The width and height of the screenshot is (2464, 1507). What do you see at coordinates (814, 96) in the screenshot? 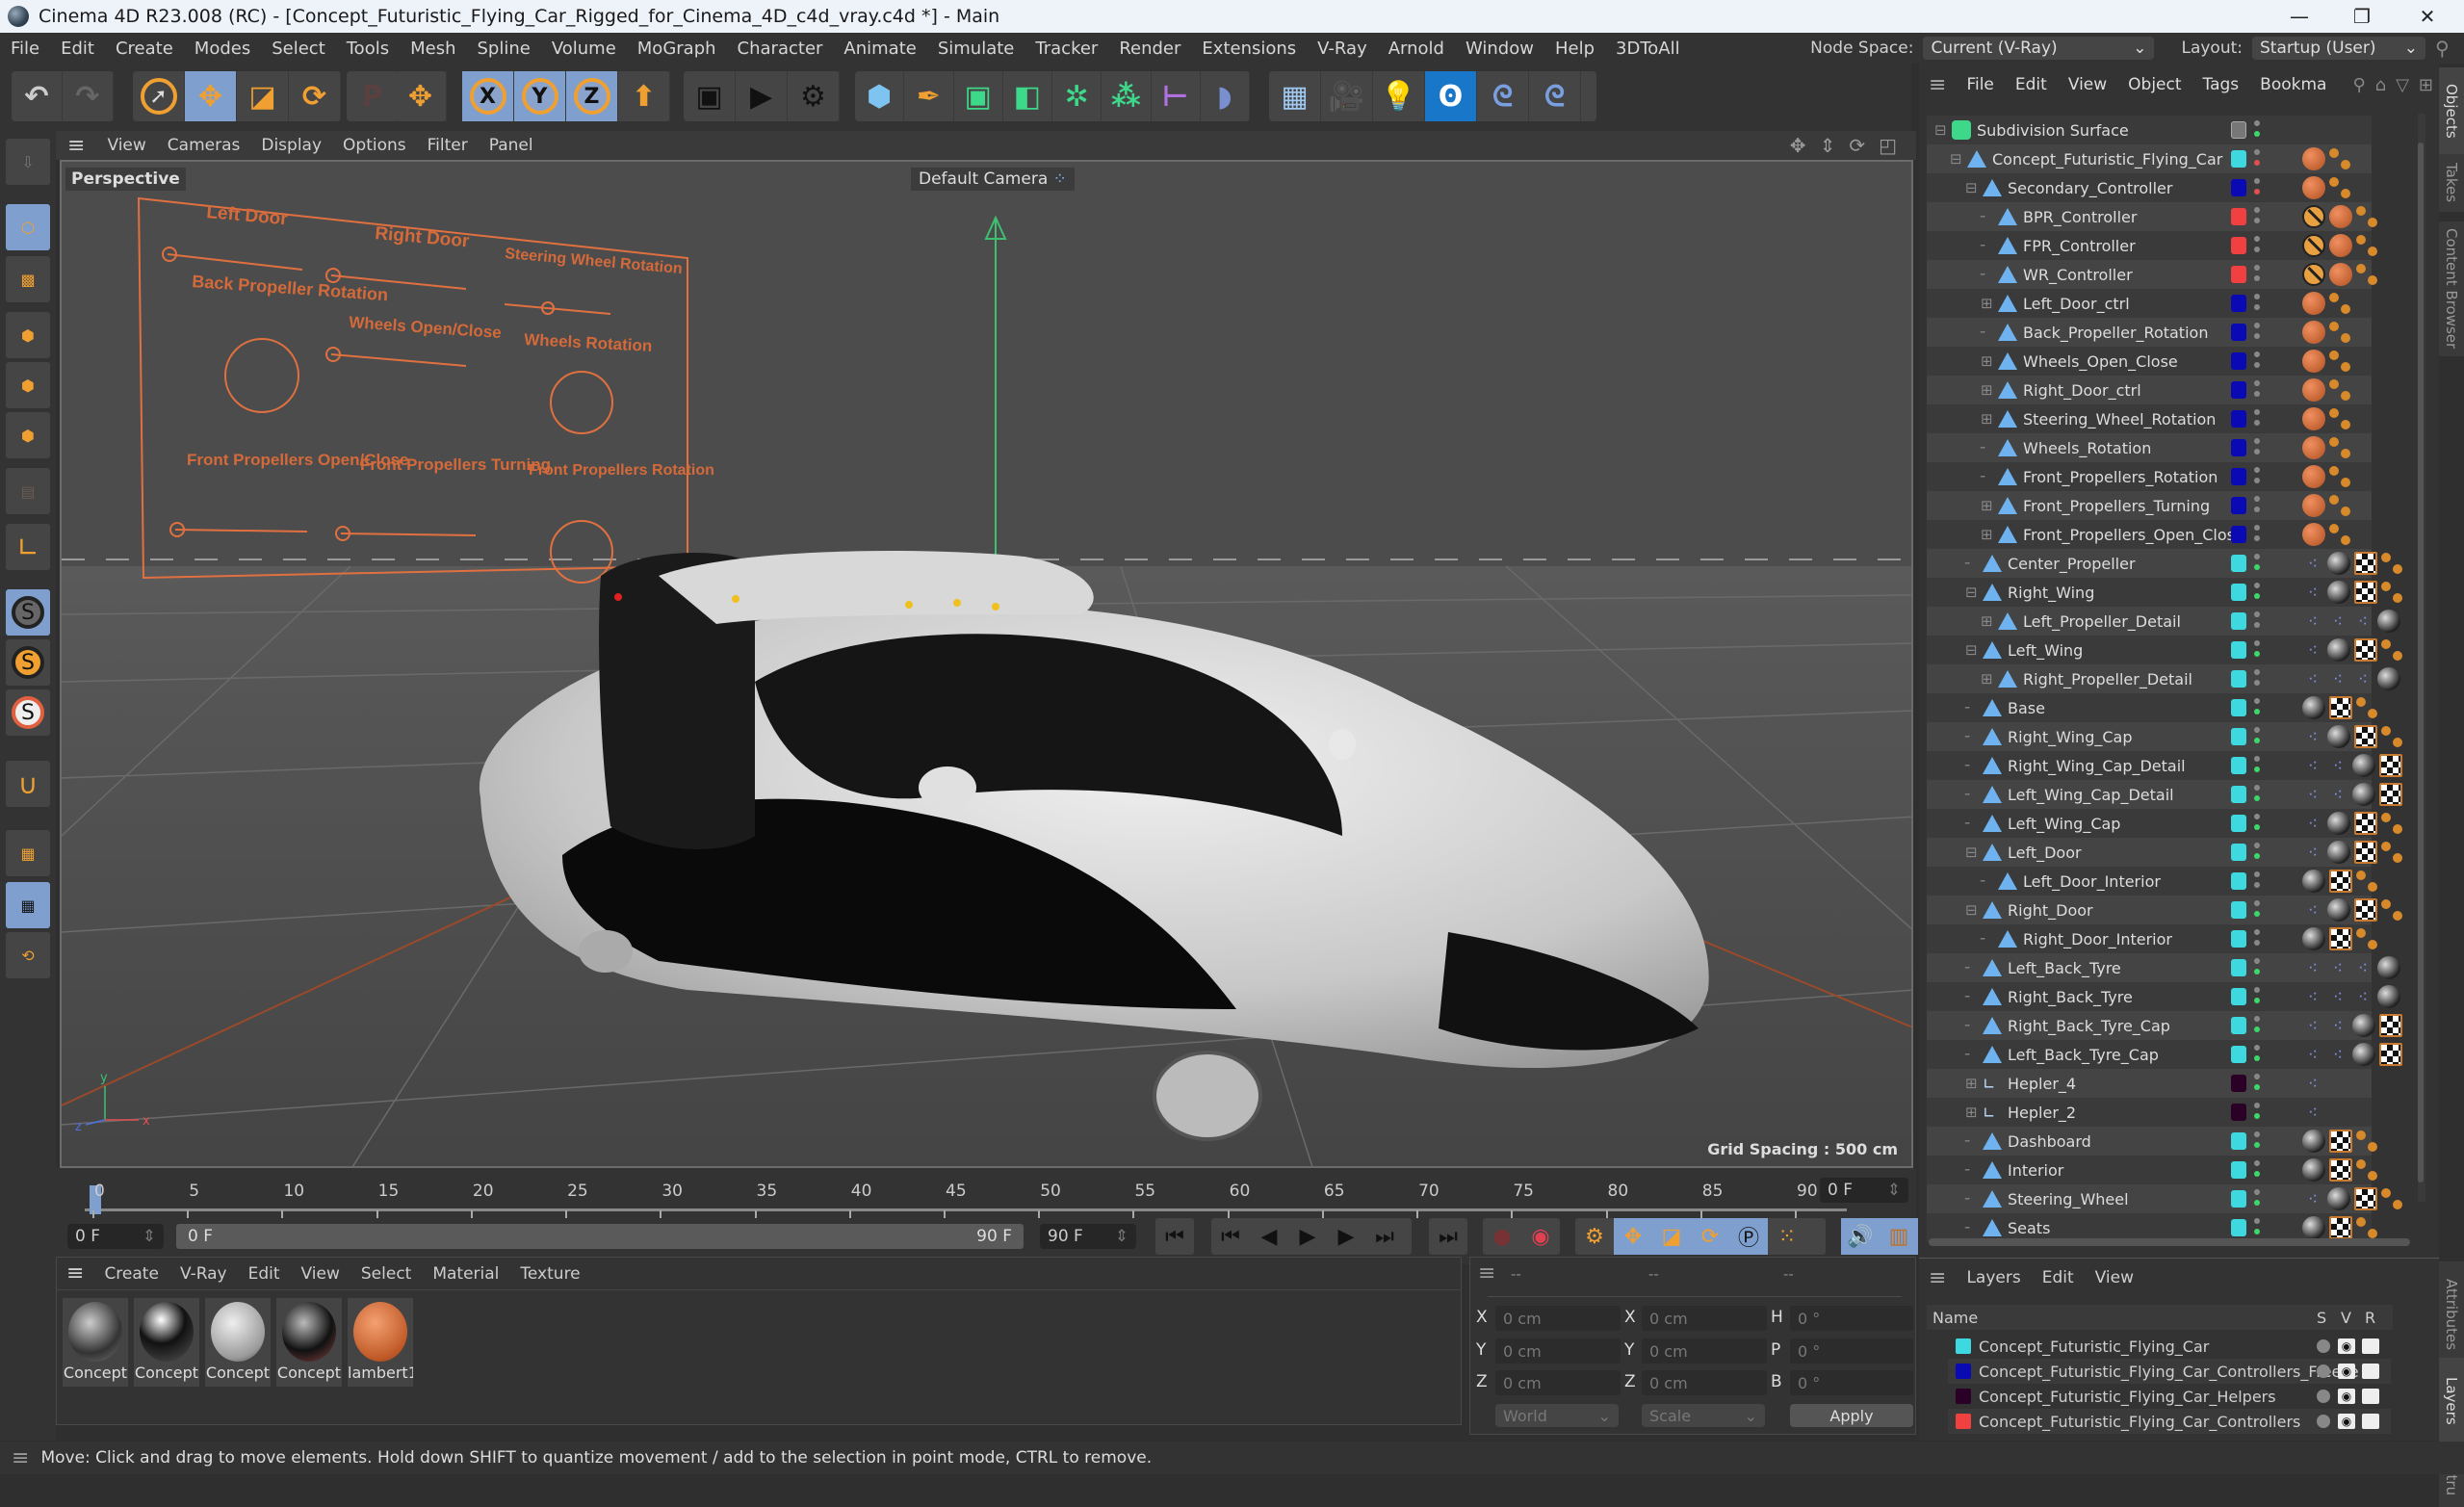
I see `render-settings-icon: ⚙` at bounding box center [814, 96].